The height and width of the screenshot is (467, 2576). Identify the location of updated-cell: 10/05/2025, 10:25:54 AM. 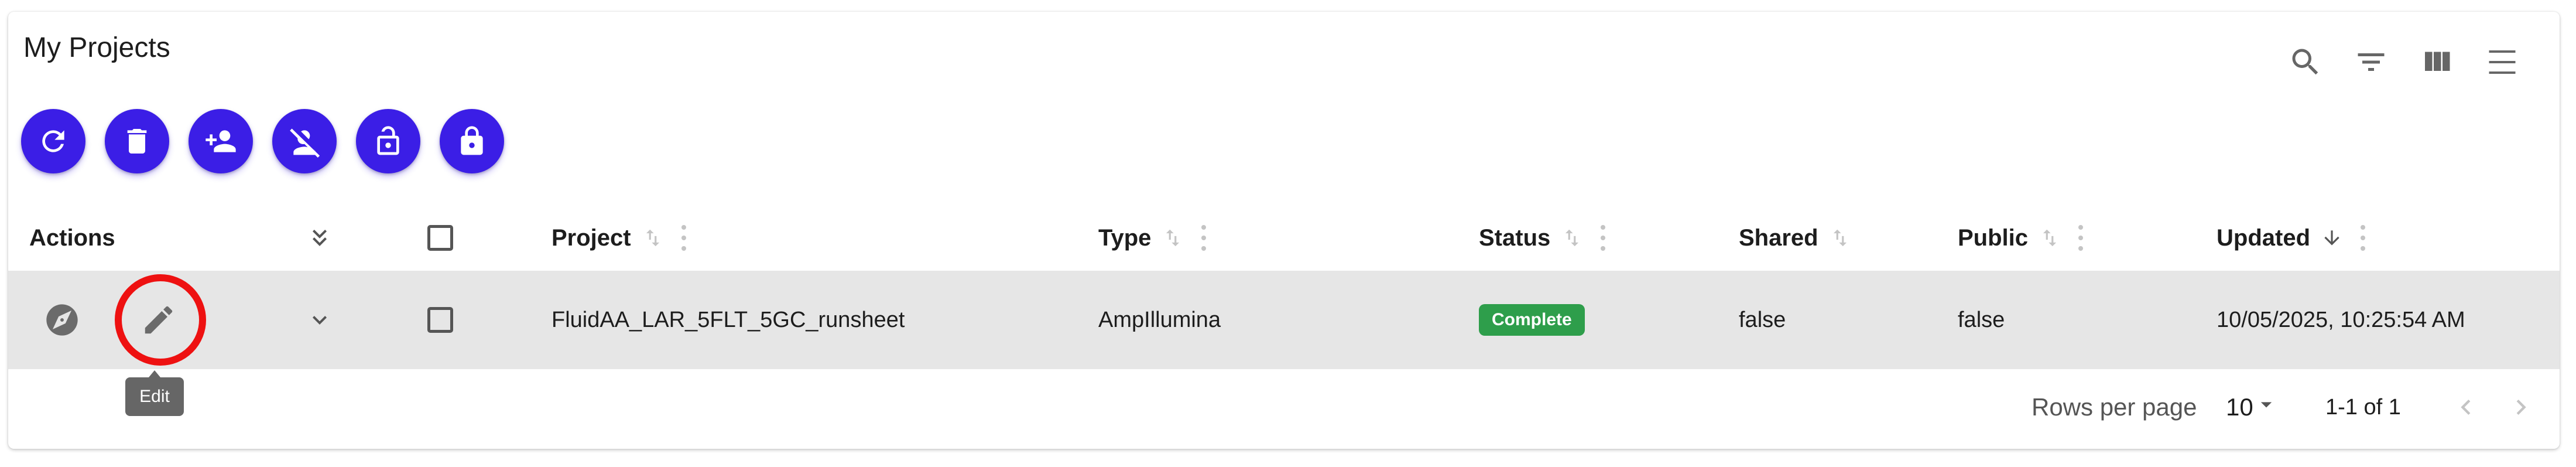
(2341, 319).